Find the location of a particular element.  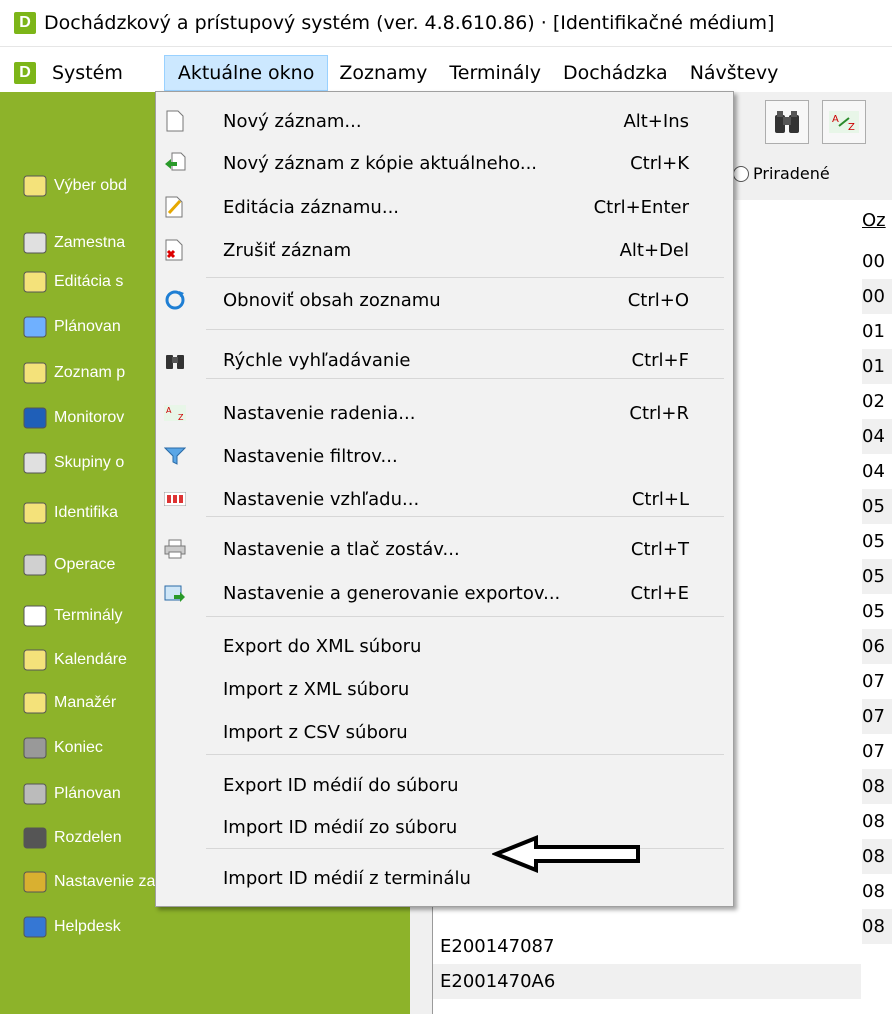

assigned-radio: Priradené is located at coordinates (781, 173).